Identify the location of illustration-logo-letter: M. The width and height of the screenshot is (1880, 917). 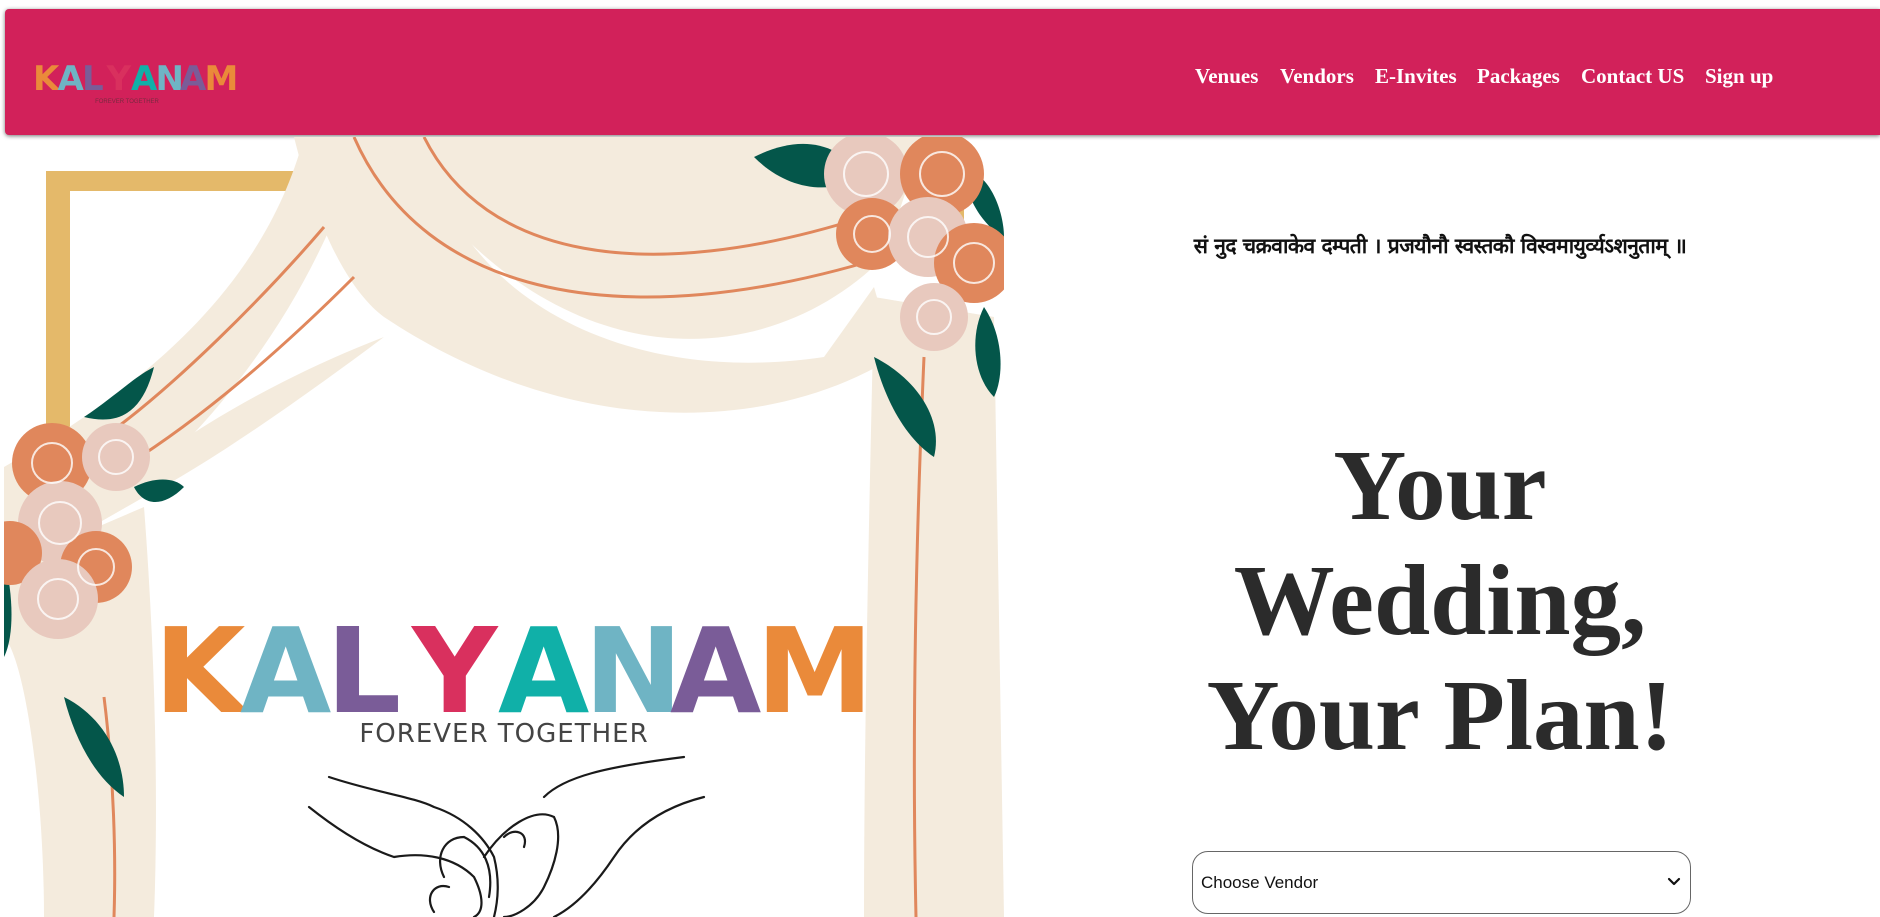
(814, 671).